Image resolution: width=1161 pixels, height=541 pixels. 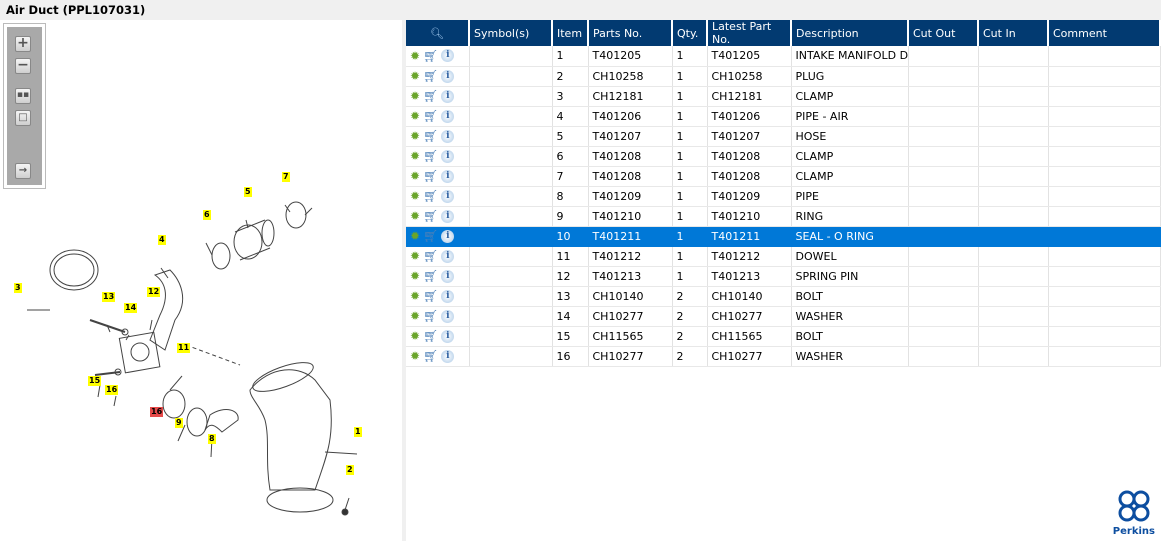 What do you see at coordinates (783, 176) in the screenshot?
I see `table-row: ✹ 🛒︎ i 7 T401208 1 T401208 CLAMP` at bounding box center [783, 176].